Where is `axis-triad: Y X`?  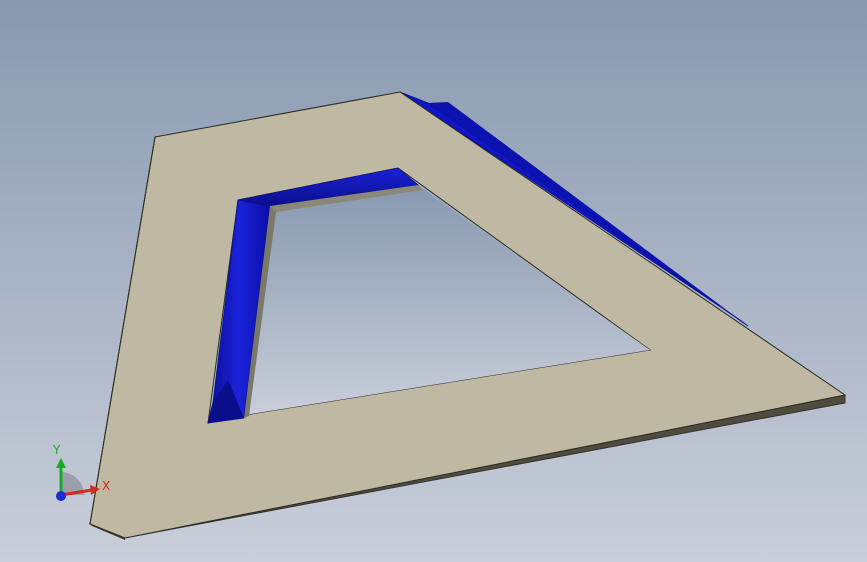 axis-triad: Y X is located at coordinates (80, 475).